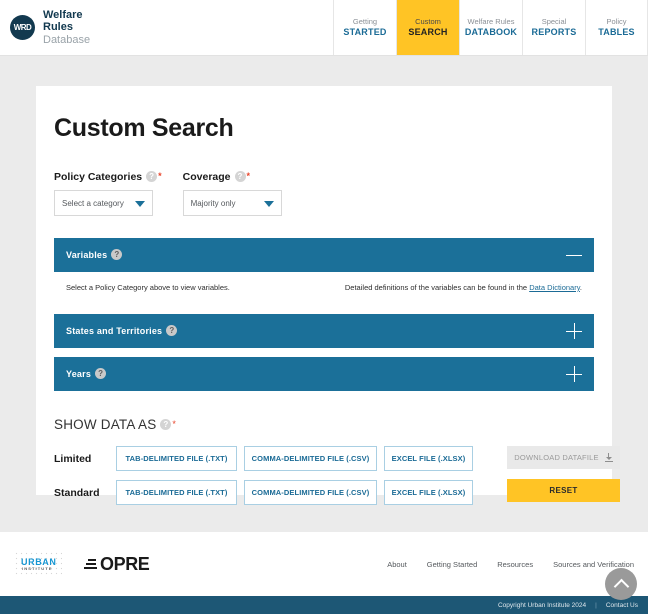 This screenshot has height=614, width=648. I want to click on nav-item-custom-search: Custom SEARCH, so click(427, 27).